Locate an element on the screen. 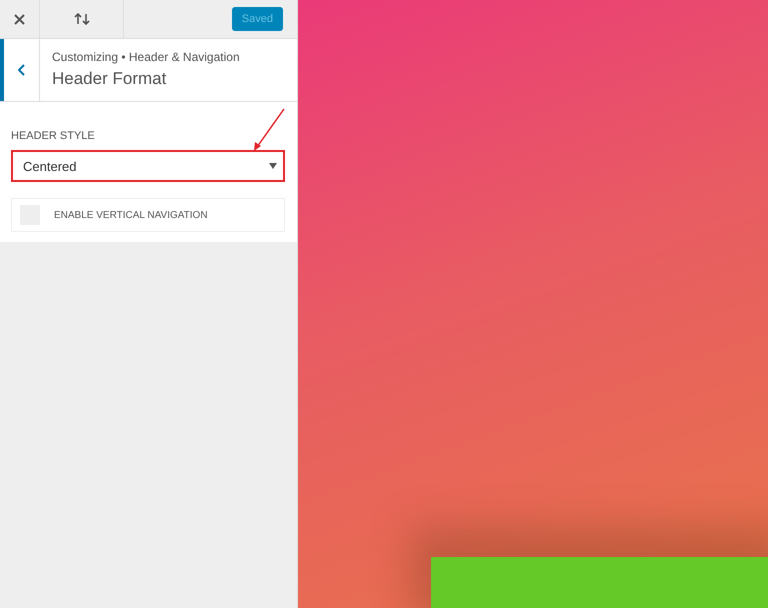 Image resolution: width=768 pixels, height=608 pixels. panel-title: Header Format is located at coordinates (110, 79).